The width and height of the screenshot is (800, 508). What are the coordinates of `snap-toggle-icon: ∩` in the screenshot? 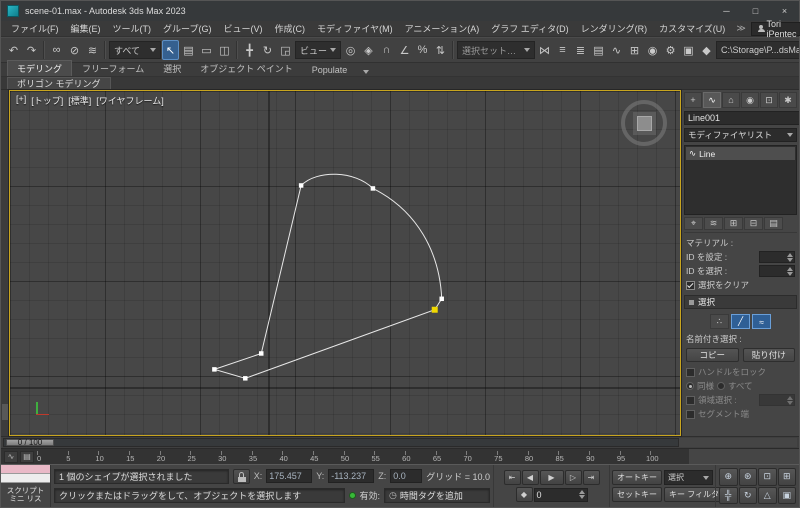 It's located at (386, 50).